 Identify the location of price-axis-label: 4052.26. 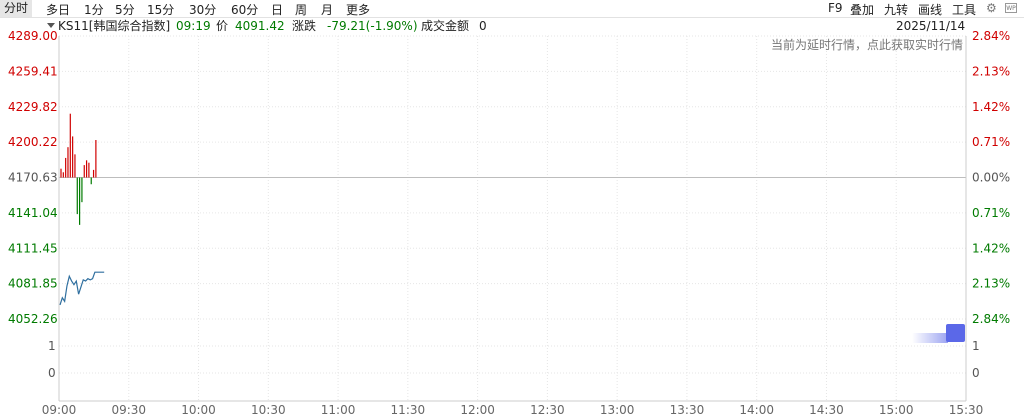
(33, 319).